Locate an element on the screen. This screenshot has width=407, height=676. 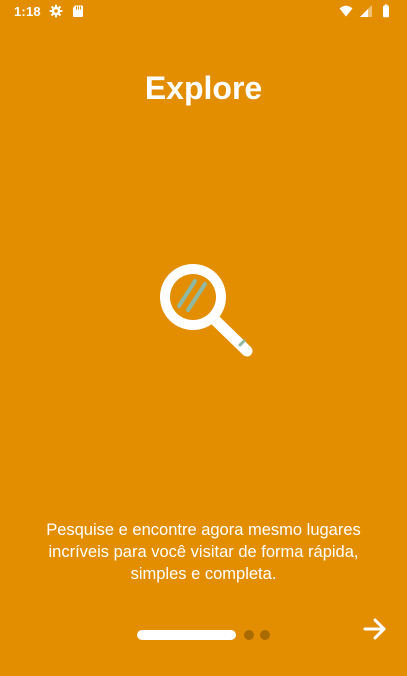
arrow-right-icon is located at coordinates (375, 631).